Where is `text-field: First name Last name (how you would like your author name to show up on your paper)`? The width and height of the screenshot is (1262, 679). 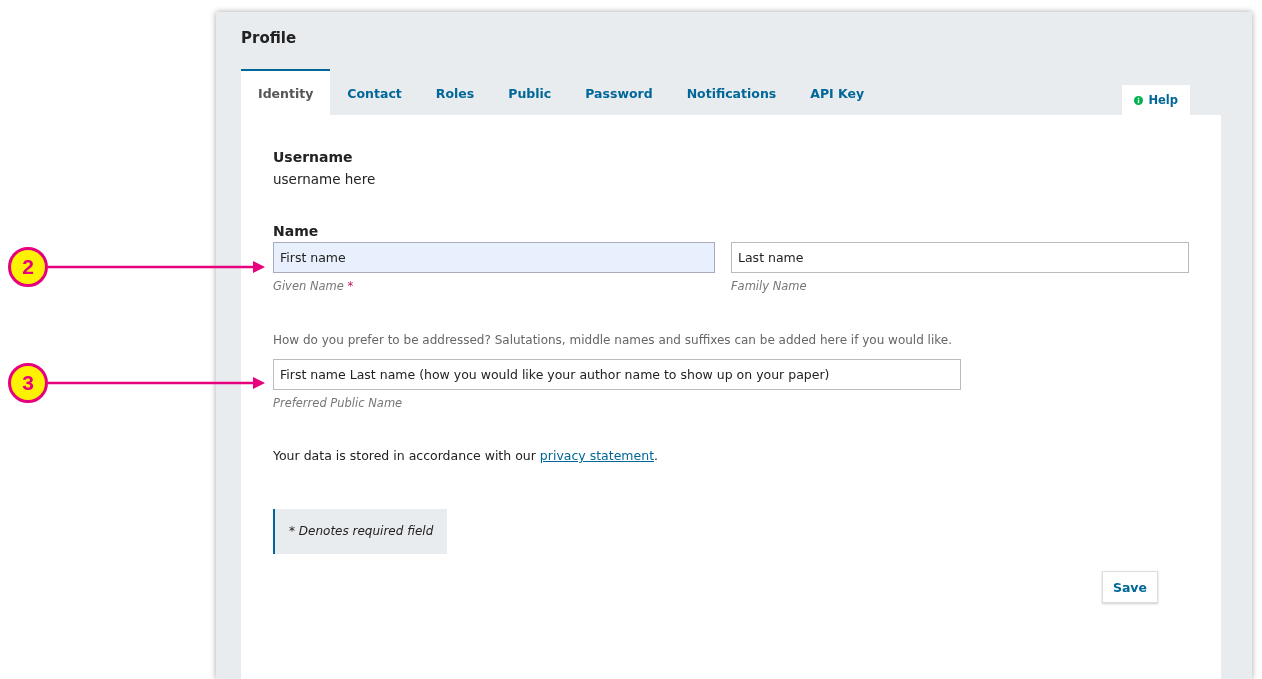
text-field: First name Last name (how you would like your author name to show up on your paper) is located at coordinates (617, 374).